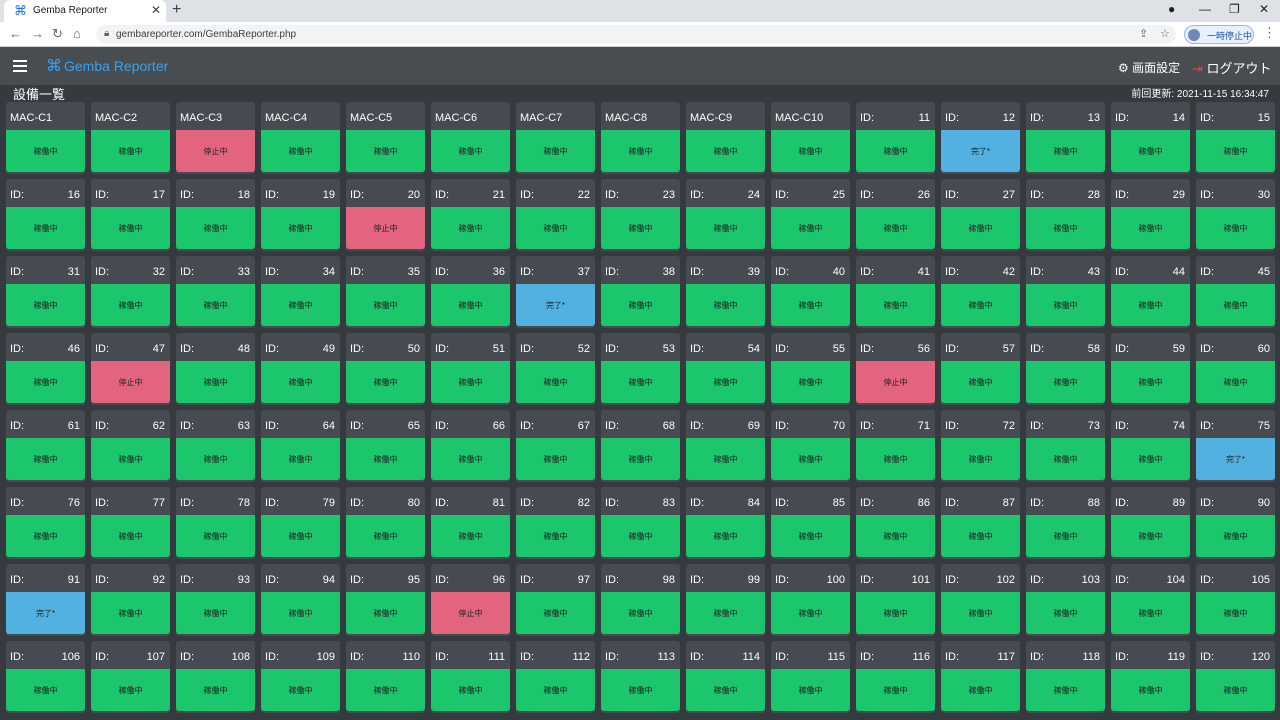 This screenshot has width=1280, height=720. Describe the element at coordinates (1150, 292) in the screenshot. I see `equipment-card: ID: 44 稼働中` at that location.